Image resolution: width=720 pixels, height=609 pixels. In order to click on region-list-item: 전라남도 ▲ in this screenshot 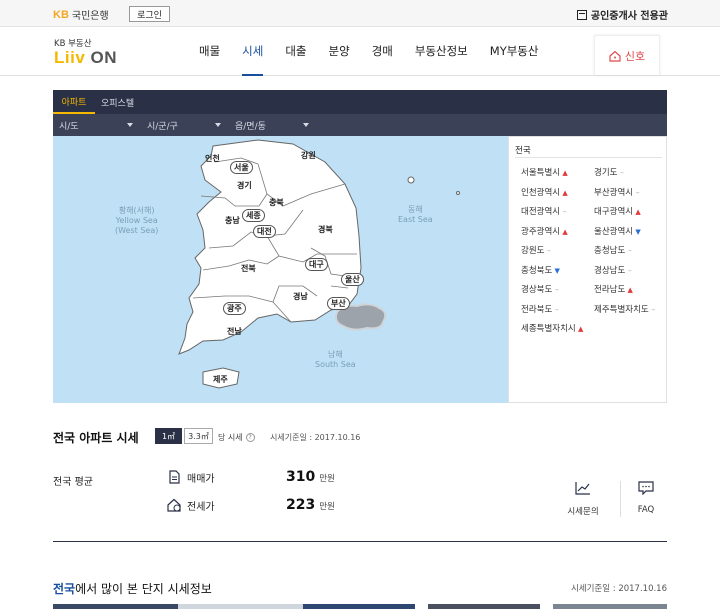, I will do `click(613, 289)`.